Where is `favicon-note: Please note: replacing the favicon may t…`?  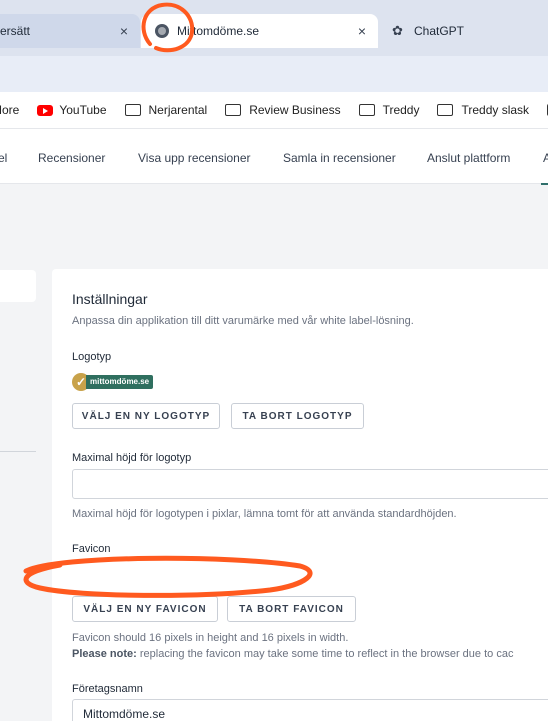 favicon-note: Please note: replacing the favicon may t… is located at coordinates (292, 654).